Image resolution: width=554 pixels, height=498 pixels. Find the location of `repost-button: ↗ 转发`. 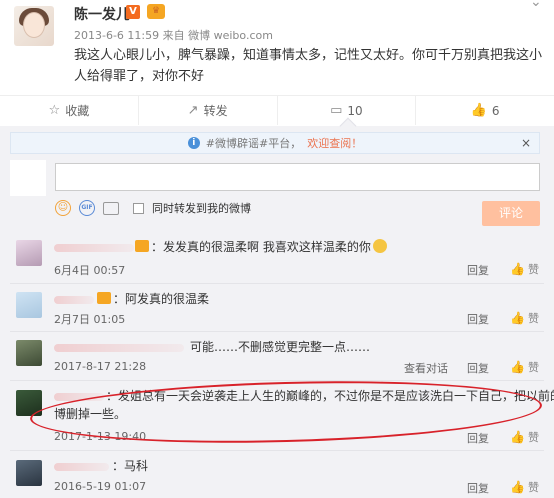

repost-button: ↗ 转发 is located at coordinates (208, 110).